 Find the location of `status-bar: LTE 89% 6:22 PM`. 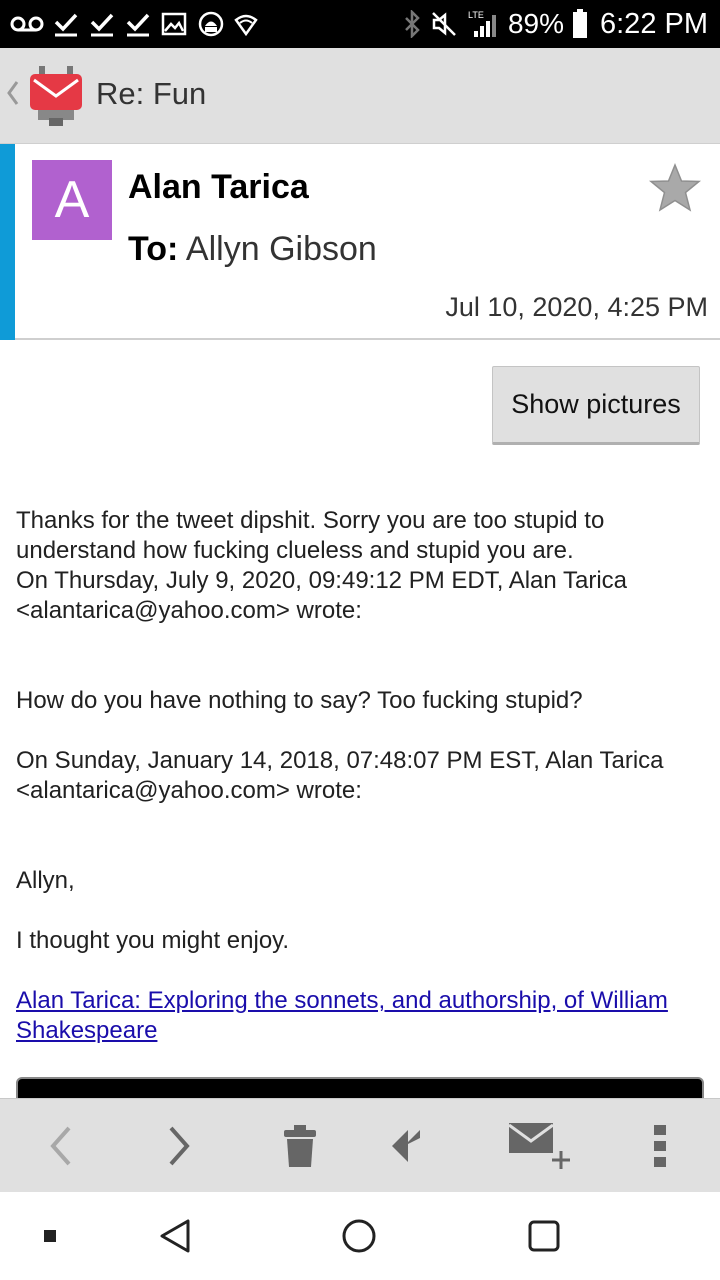

status-bar: LTE 89% 6:22 PM is located at coordinates (360, 24).